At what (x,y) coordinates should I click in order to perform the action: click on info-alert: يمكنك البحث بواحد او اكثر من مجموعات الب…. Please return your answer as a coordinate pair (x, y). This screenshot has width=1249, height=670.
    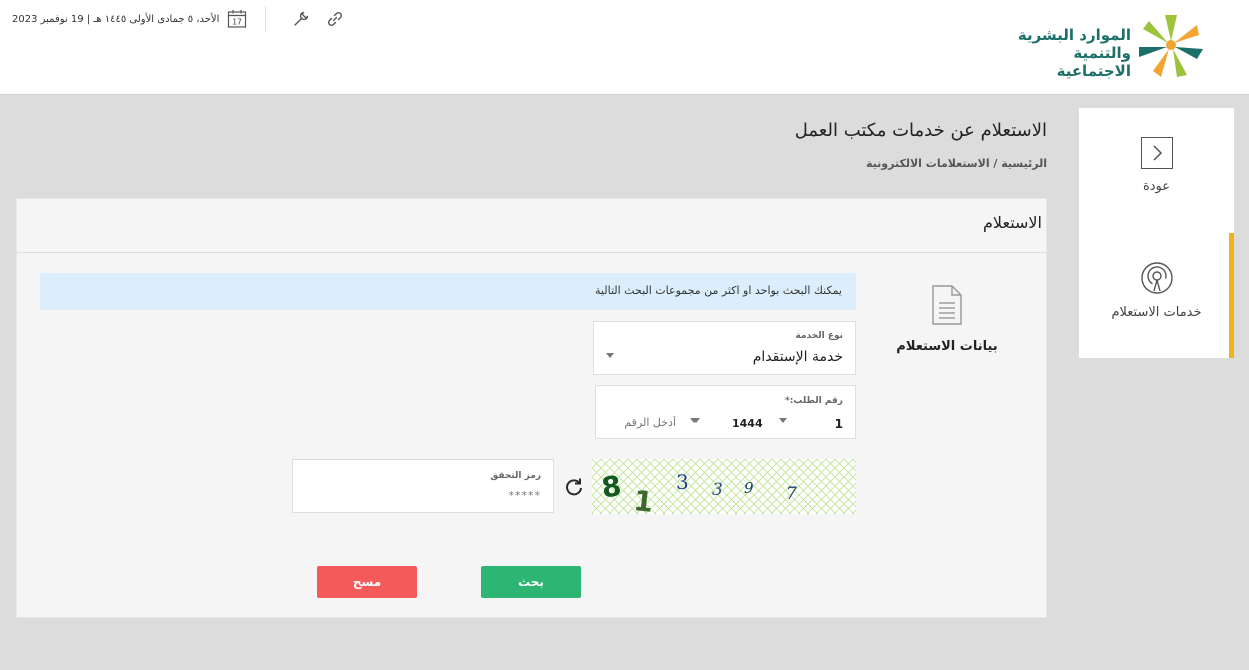
    Looking at the image, I should click on (448, 291).